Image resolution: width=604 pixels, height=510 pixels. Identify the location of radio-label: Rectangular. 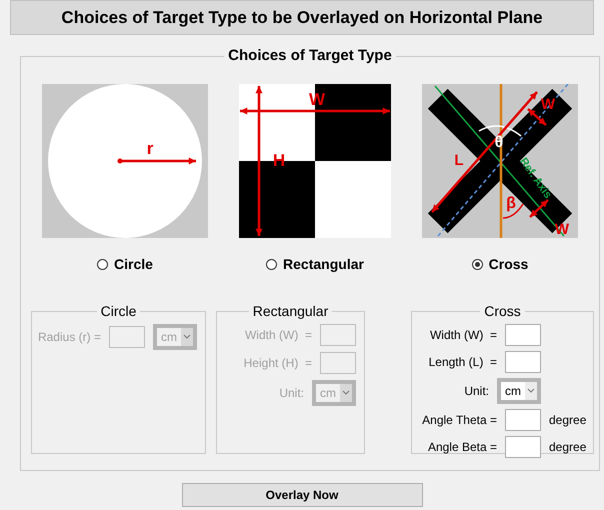
(323, 264).